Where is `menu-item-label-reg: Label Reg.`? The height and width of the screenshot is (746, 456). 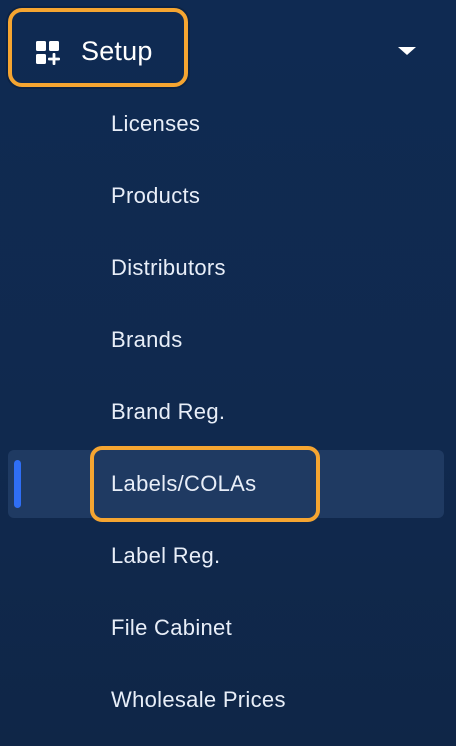 menu-item-label-reg: Label Reg. is located at coordinates (228, 556).